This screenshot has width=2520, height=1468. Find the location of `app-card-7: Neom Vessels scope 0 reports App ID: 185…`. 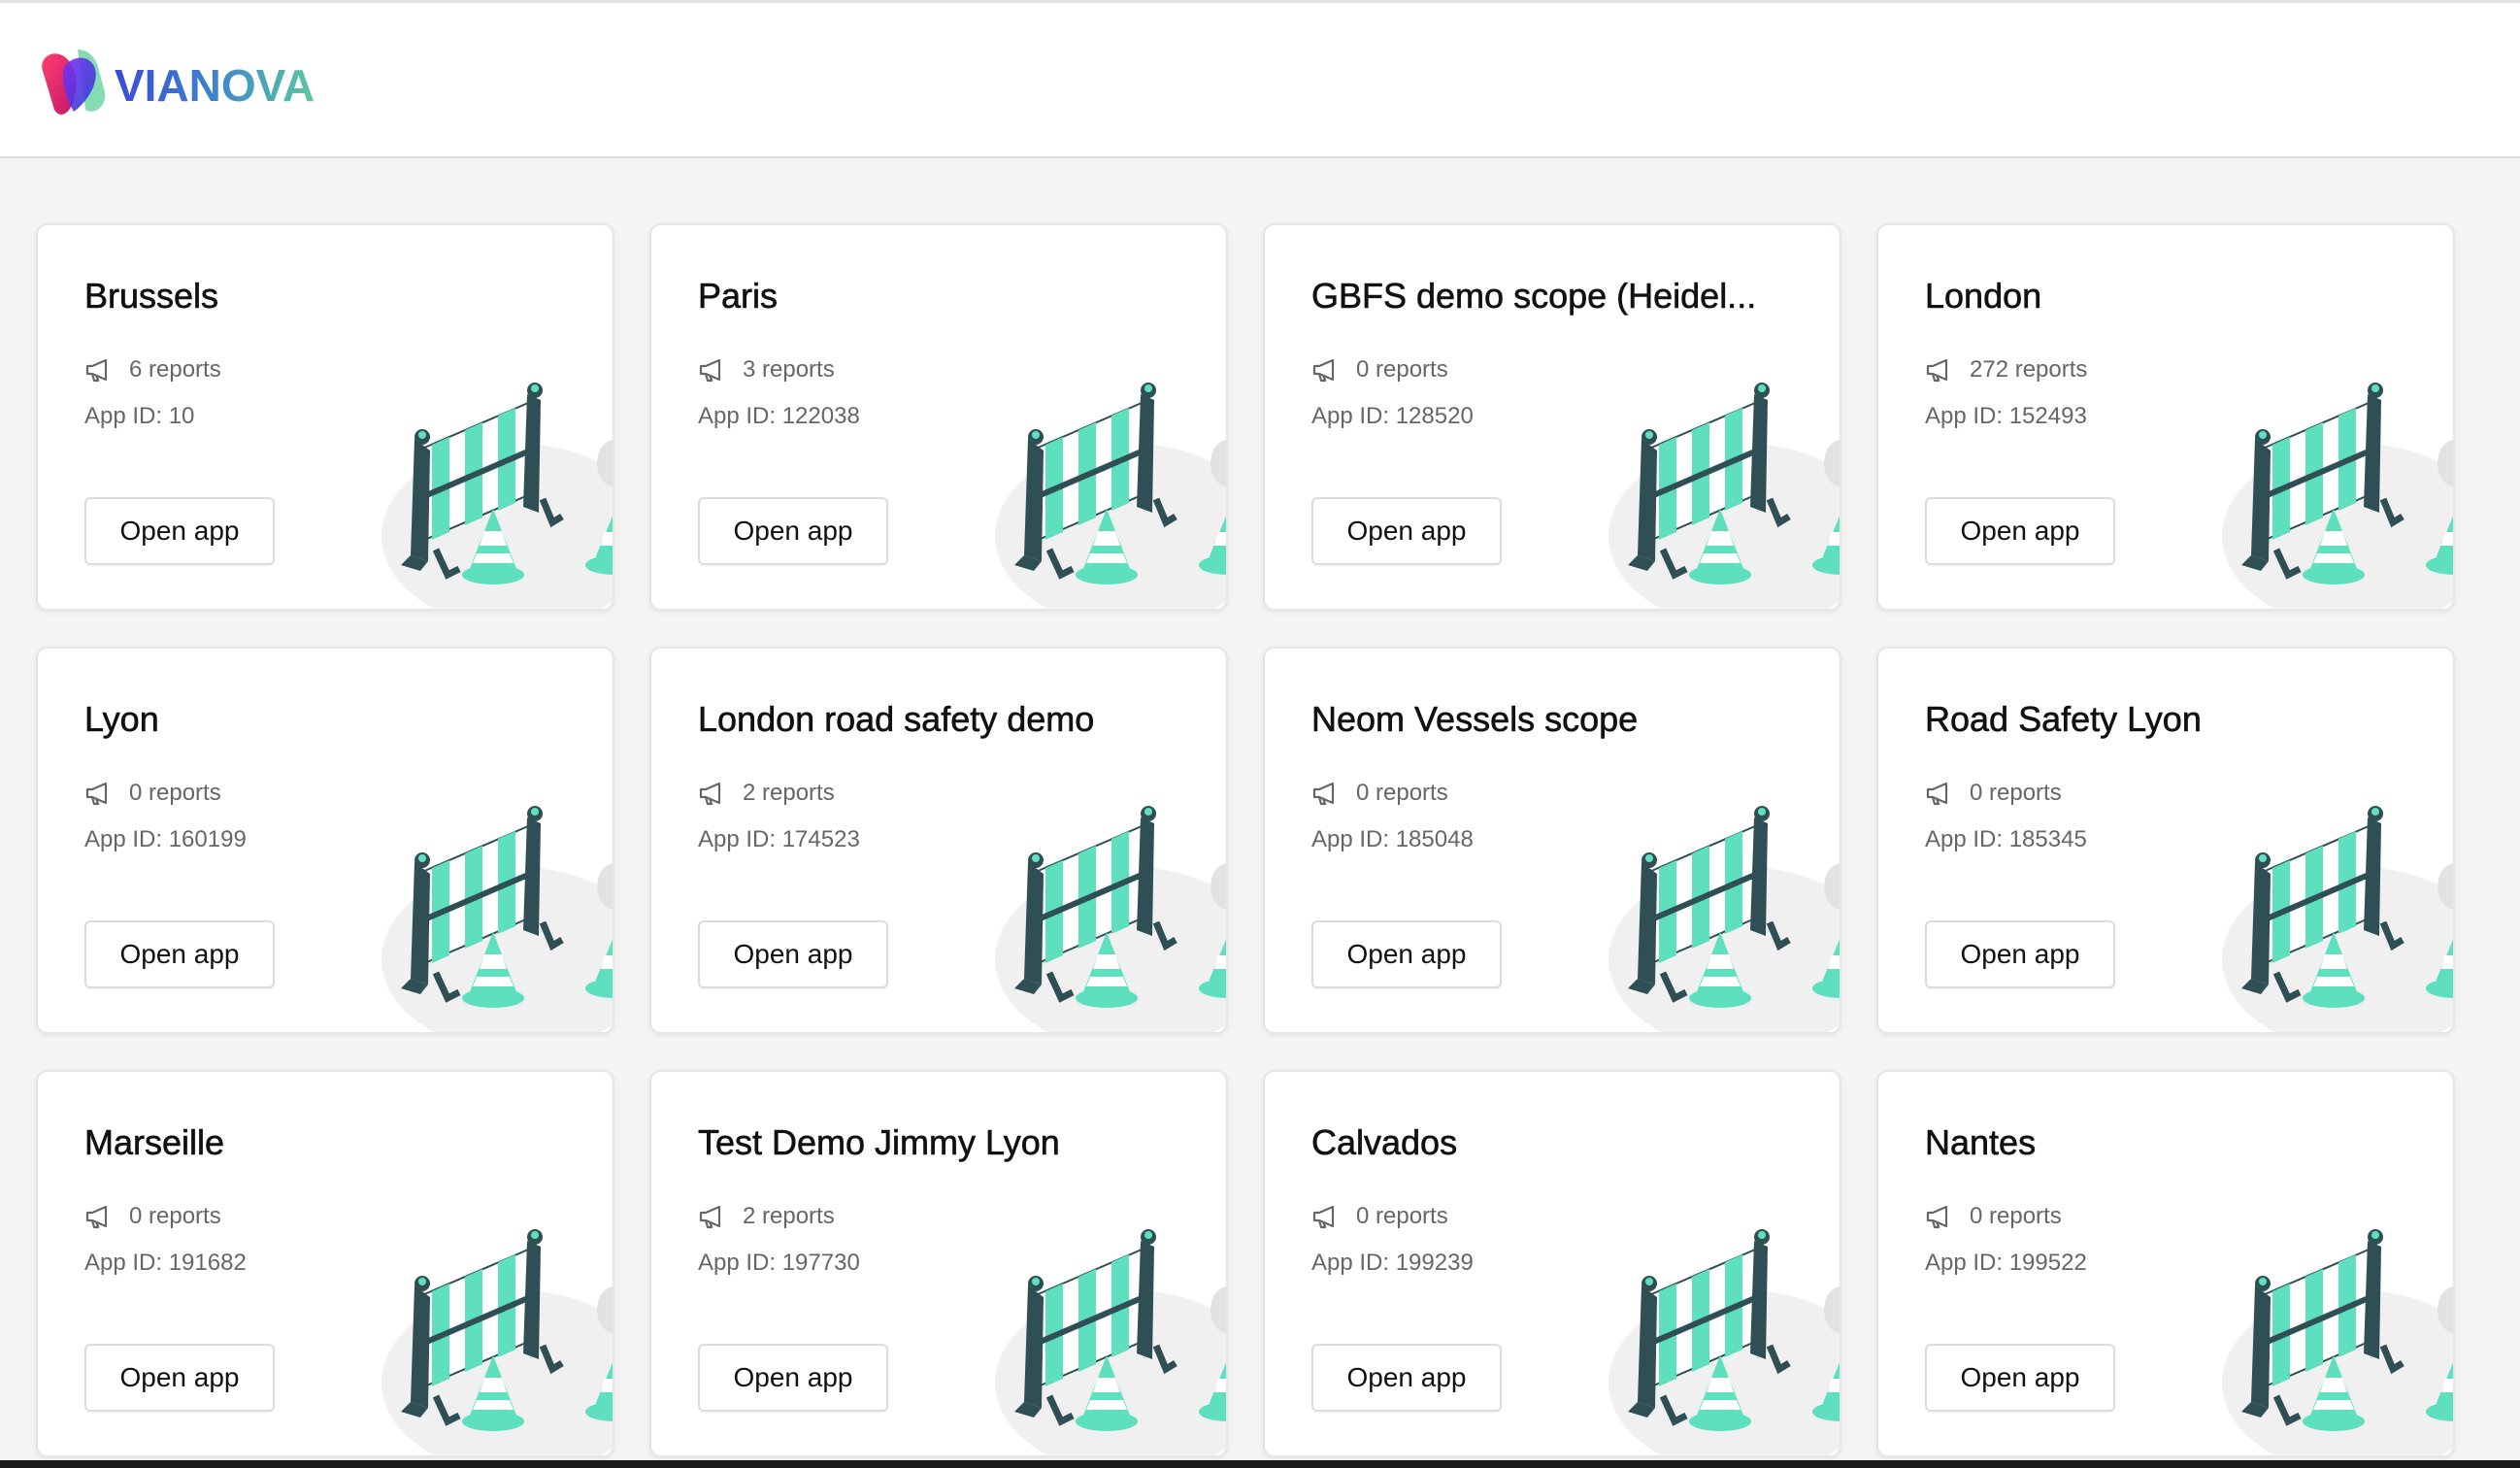

app-card-7: Neom Vessels scope 0 reports App ID: 185… is located at coordinates (1552, 841).